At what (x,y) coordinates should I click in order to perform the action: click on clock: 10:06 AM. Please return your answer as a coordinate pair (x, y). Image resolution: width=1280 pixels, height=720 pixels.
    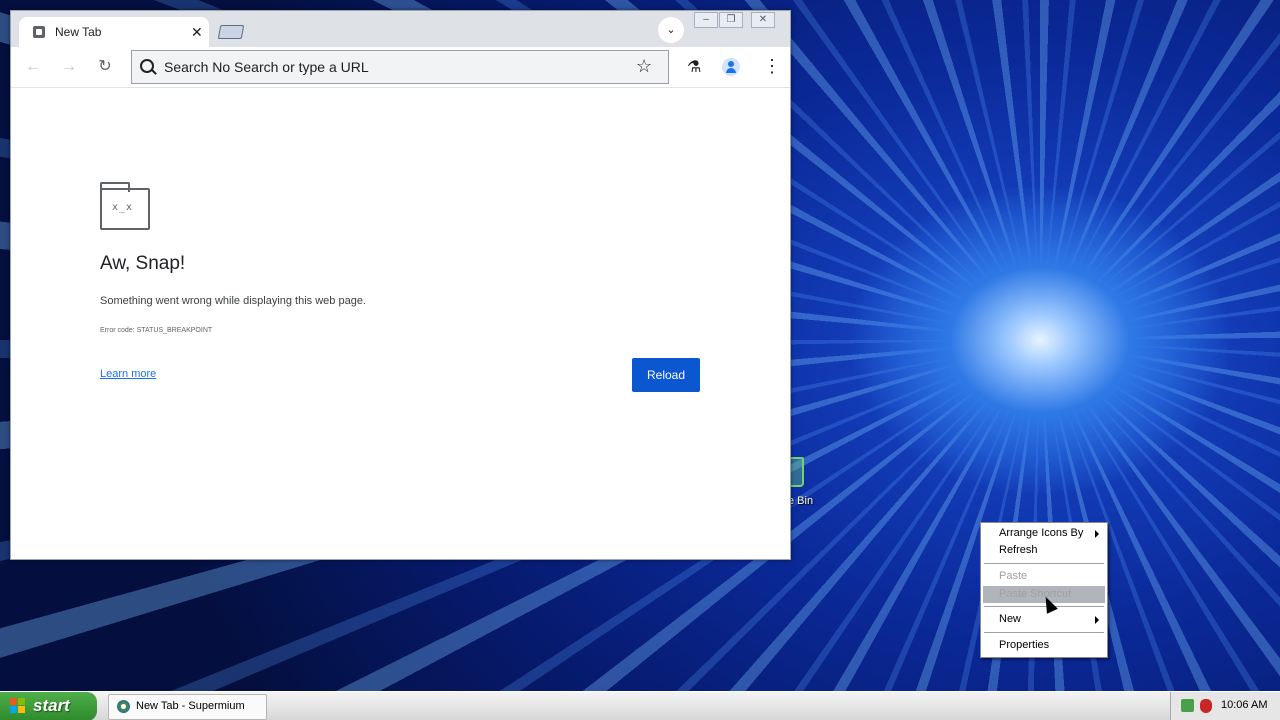
    Looking at the image, I should click on (1244, 705).